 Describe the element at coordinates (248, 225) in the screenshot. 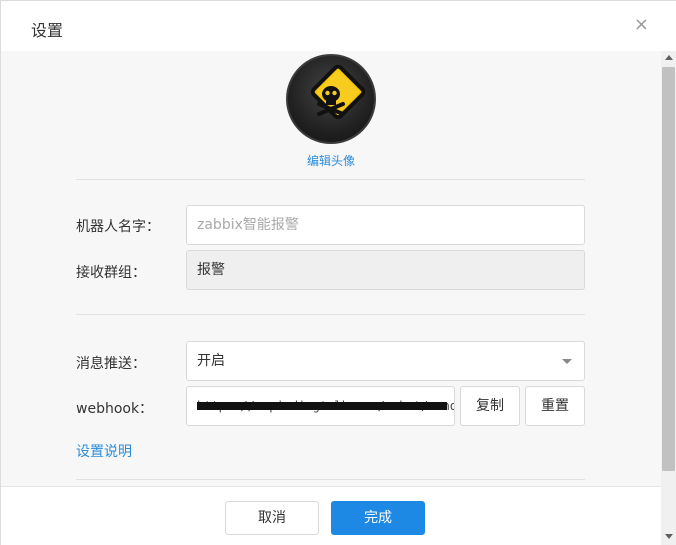

I see `robot-name-placeholder: zabbix智能报警` at that location.